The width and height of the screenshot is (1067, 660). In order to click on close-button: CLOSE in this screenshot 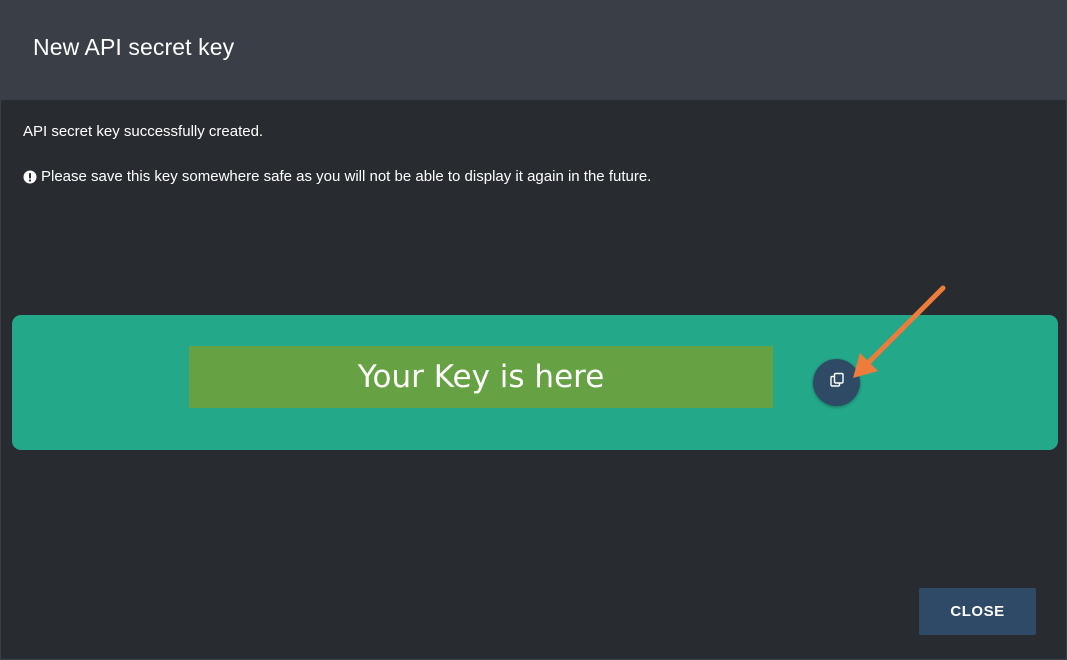, I will do `click(977, 611)`.